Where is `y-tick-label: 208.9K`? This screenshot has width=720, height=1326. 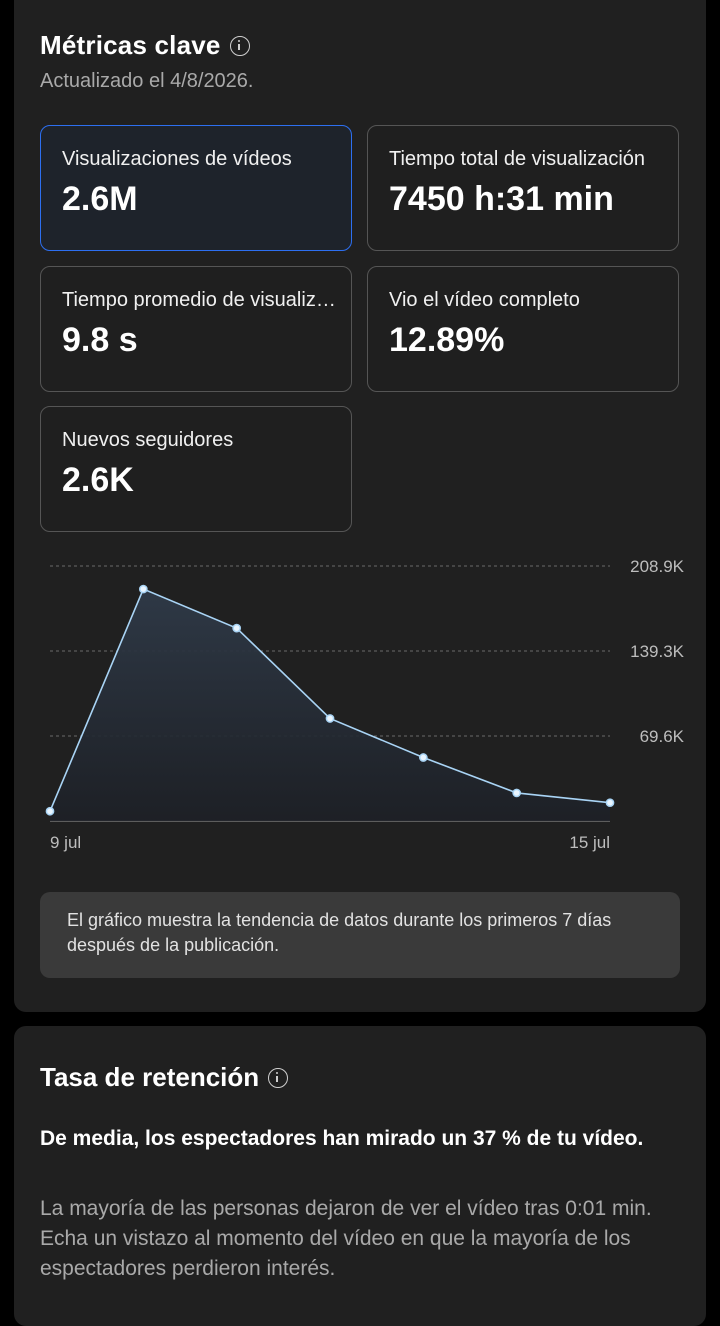
y-tick-label: 208.9K is located at coordinates (657, 566).